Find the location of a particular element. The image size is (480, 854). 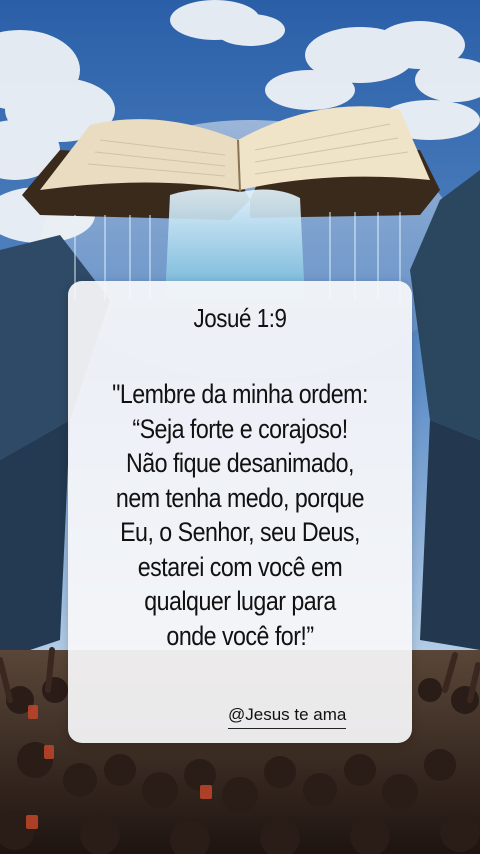

verse-line: Não fique desanimado, is located at coordinates (240, 463).